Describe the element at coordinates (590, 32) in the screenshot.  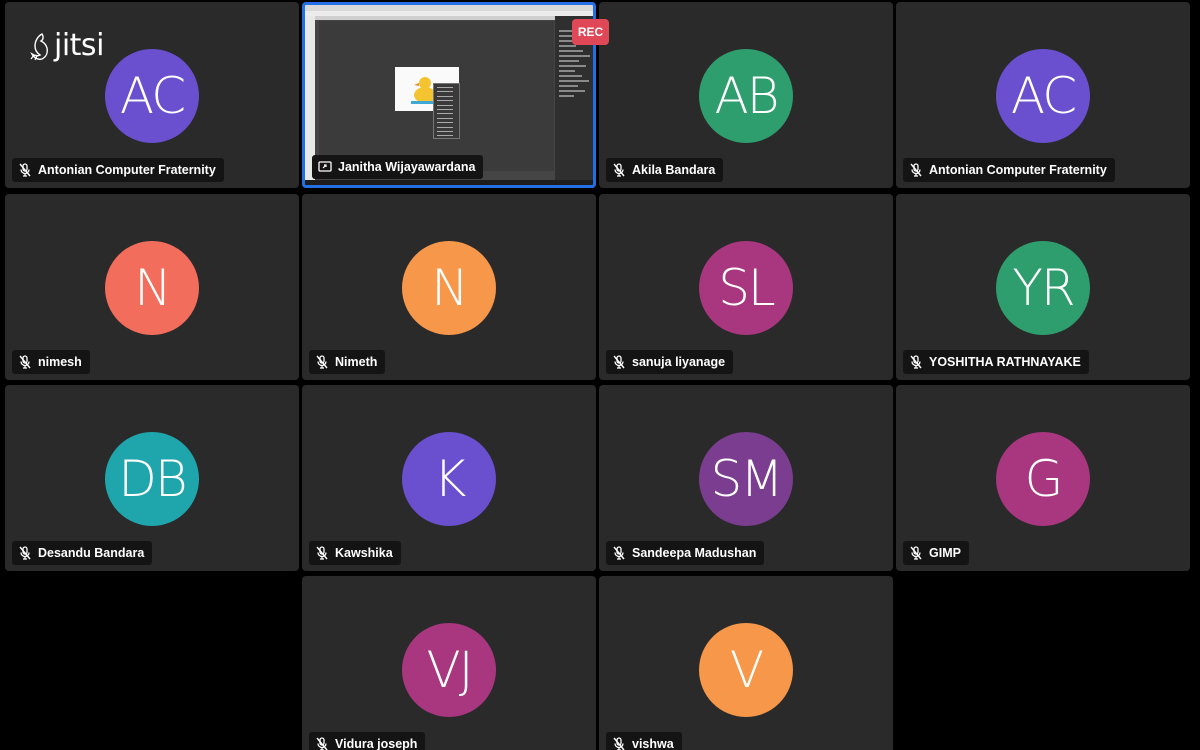
I see `recording-badge: REC` at that location.